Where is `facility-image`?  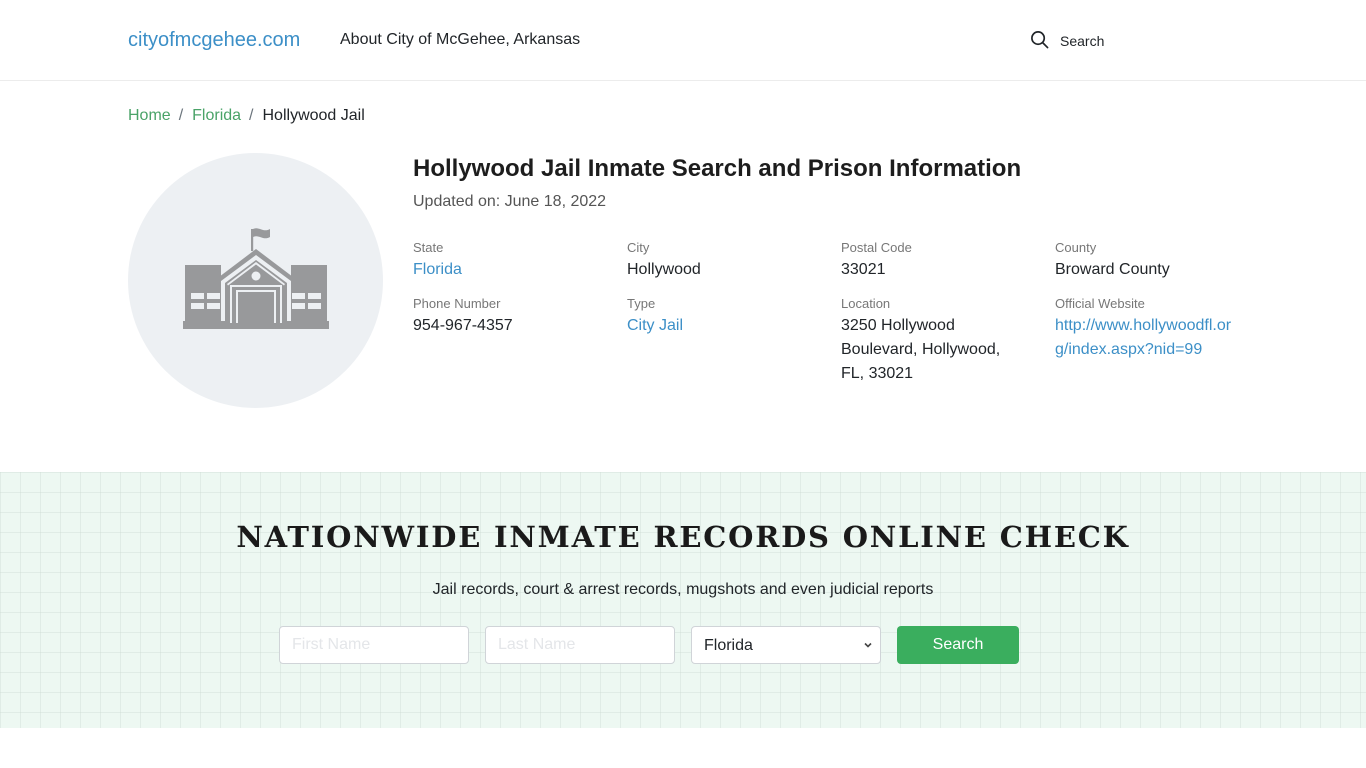
facility-image is located at coordinates (255, 280).